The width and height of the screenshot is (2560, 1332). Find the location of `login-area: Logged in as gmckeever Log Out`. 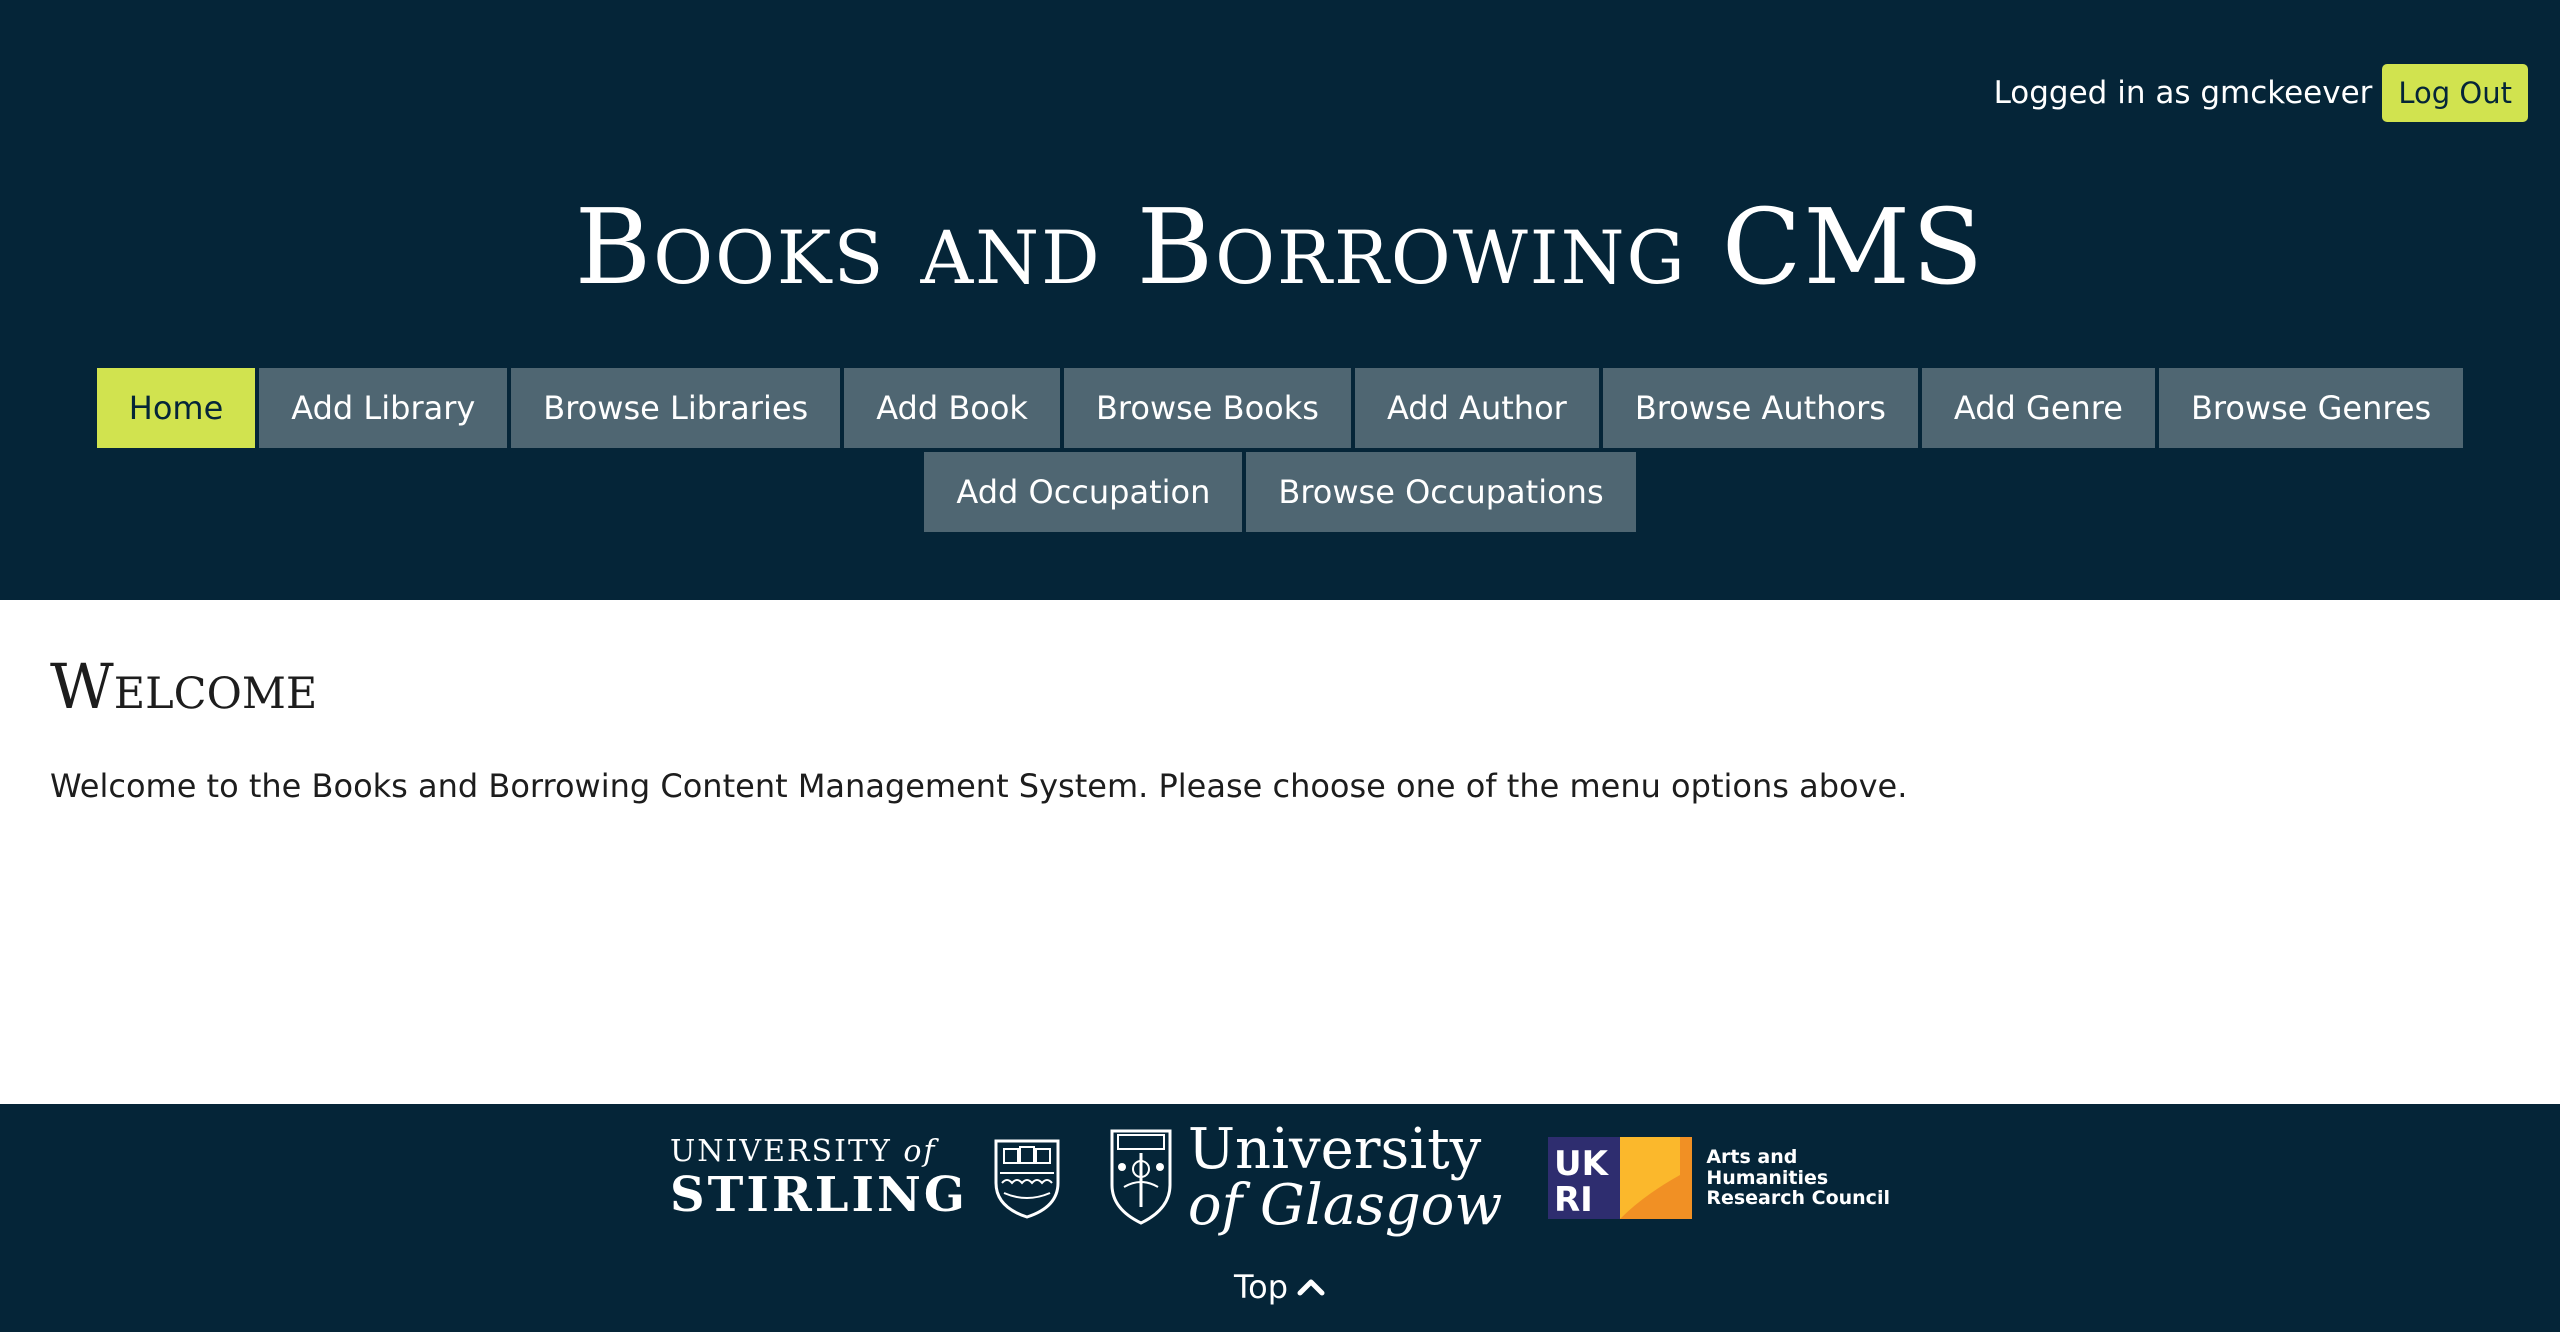

login-area: Logged in as gmckeever Log Out is located at coordinates (2261, 93).